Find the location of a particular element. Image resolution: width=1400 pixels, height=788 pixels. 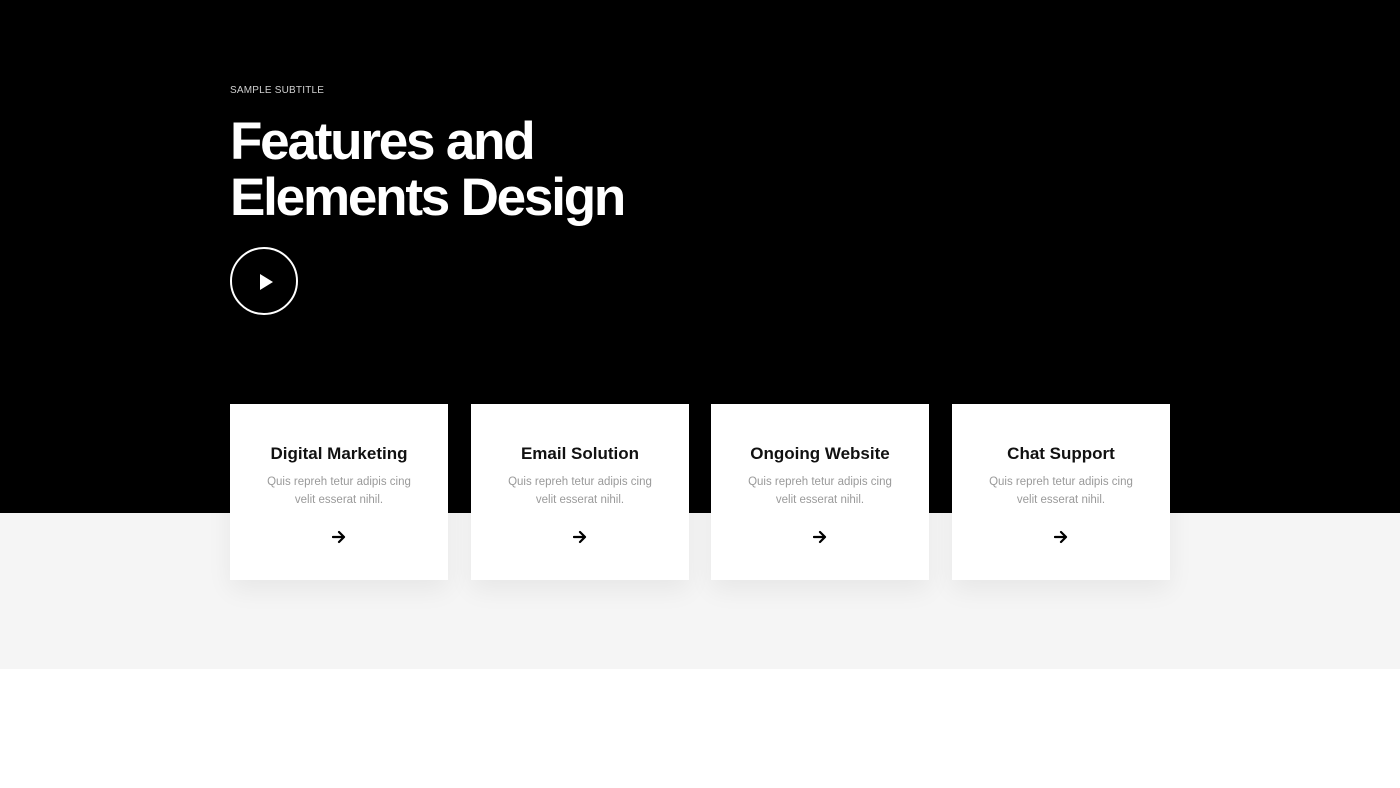

play-icon is located at coordinates (266, 282).